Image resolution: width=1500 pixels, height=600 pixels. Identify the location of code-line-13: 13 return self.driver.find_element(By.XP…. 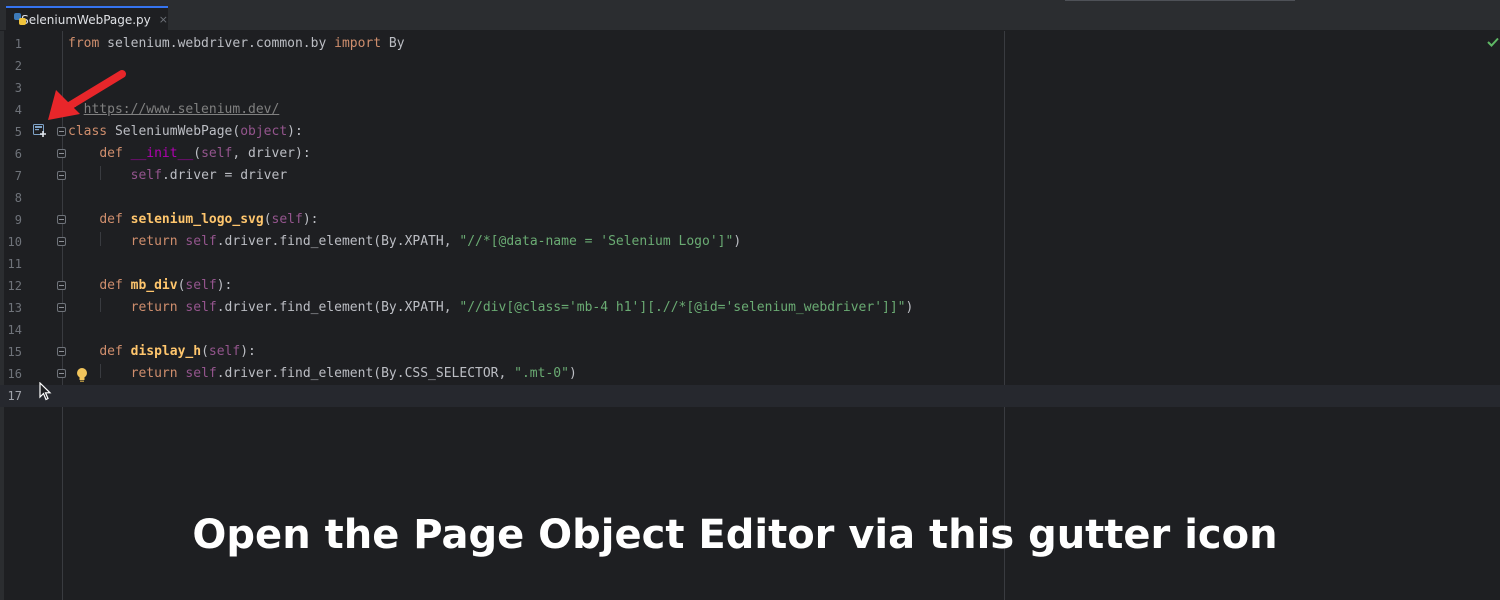
(750, 308).